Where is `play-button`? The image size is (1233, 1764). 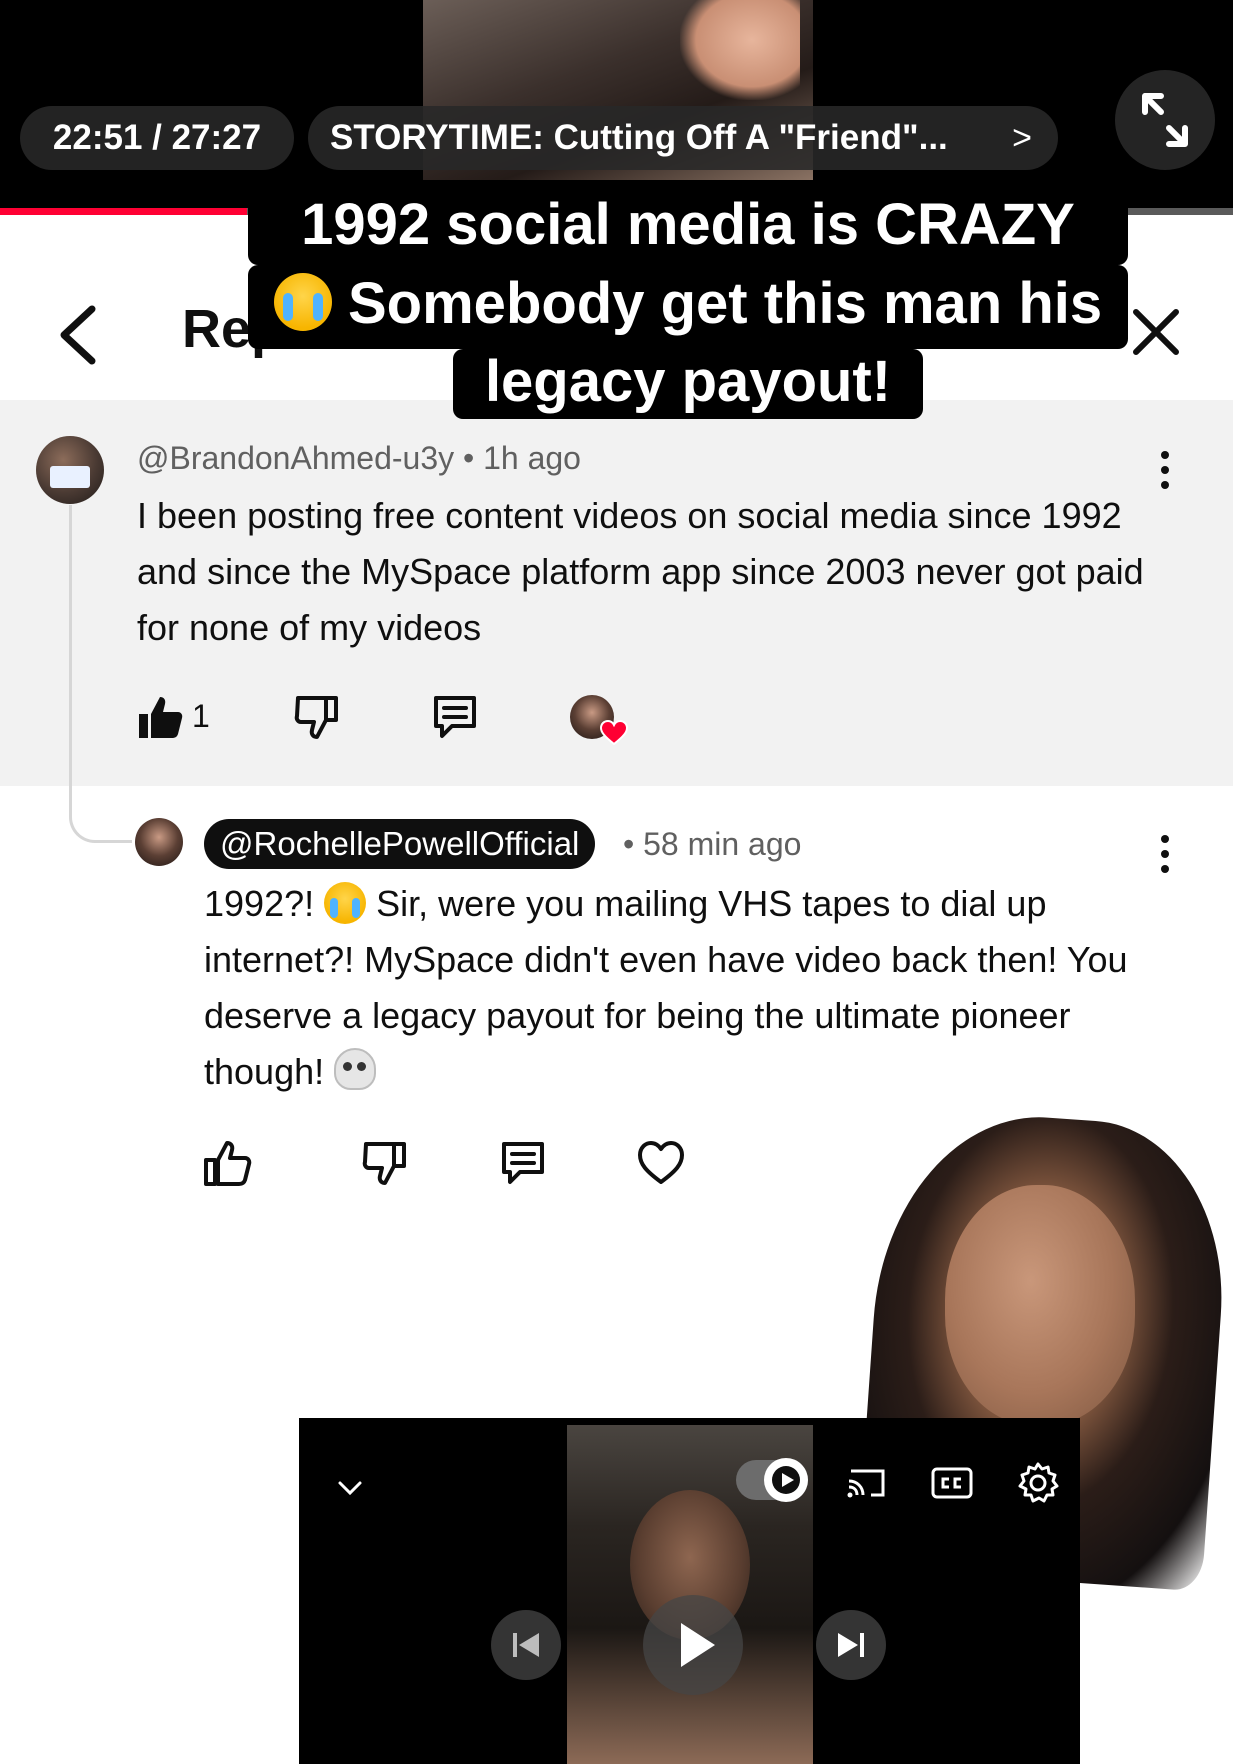
play-button is located at coordinates (693, 1645).